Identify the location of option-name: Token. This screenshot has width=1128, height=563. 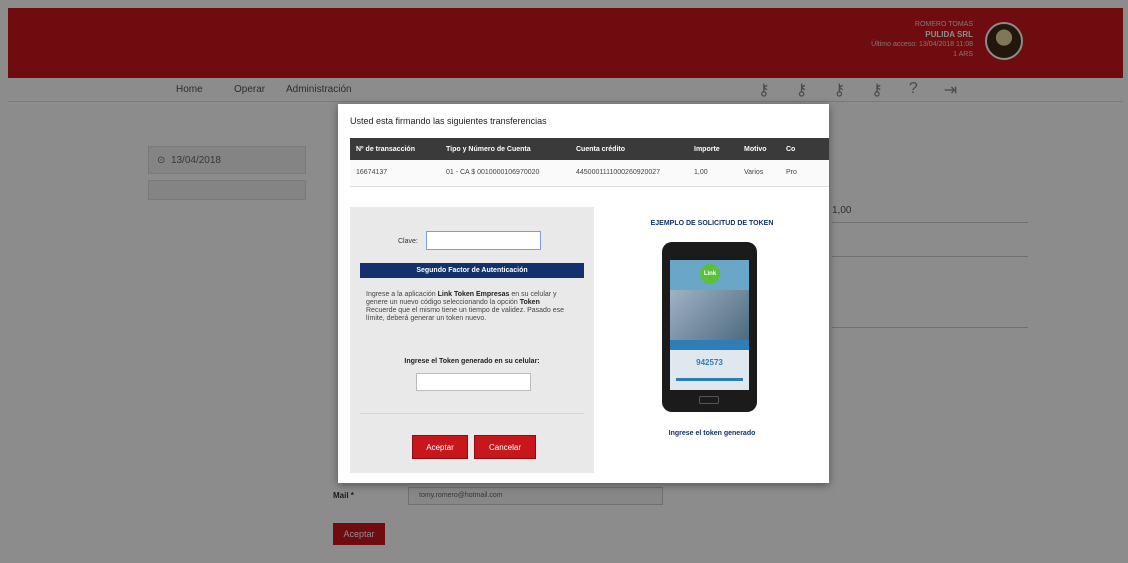
(529, 302).